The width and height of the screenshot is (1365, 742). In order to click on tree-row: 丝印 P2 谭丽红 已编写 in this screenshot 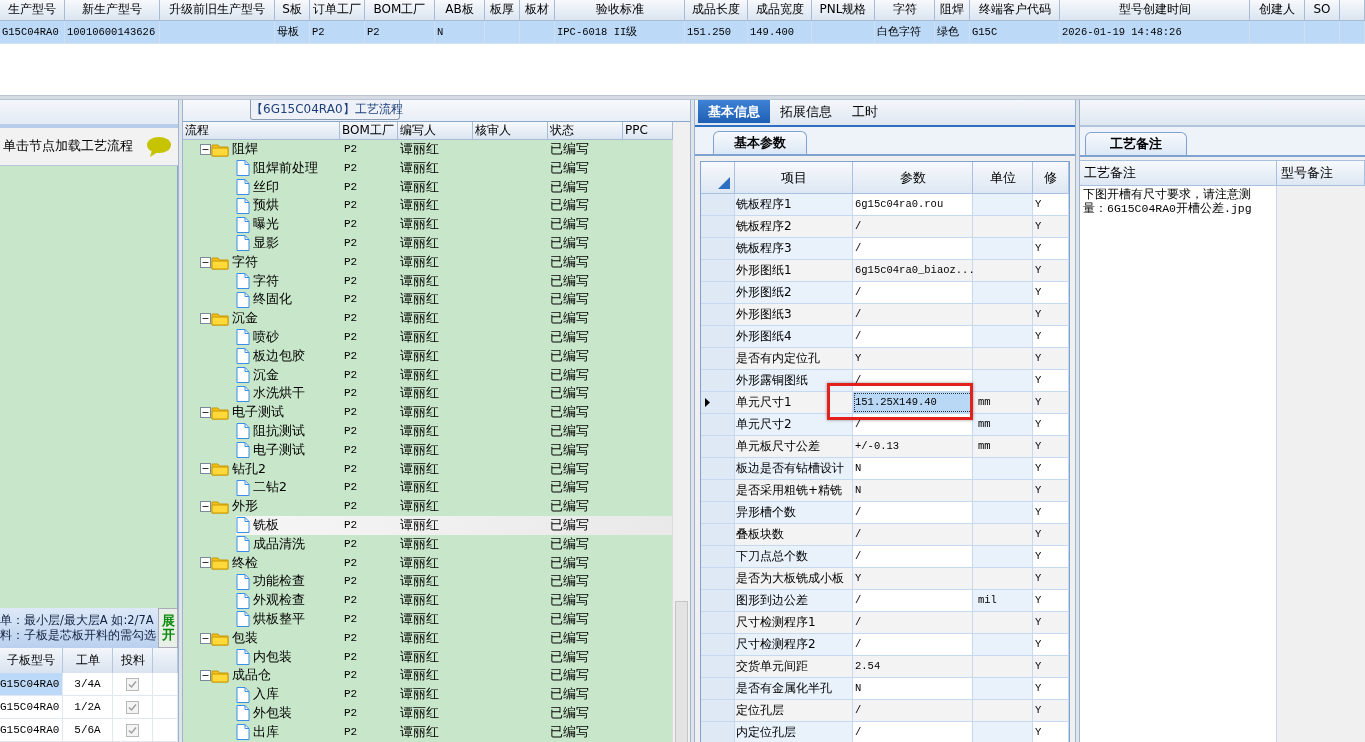, I will do `click(427, 187)`.